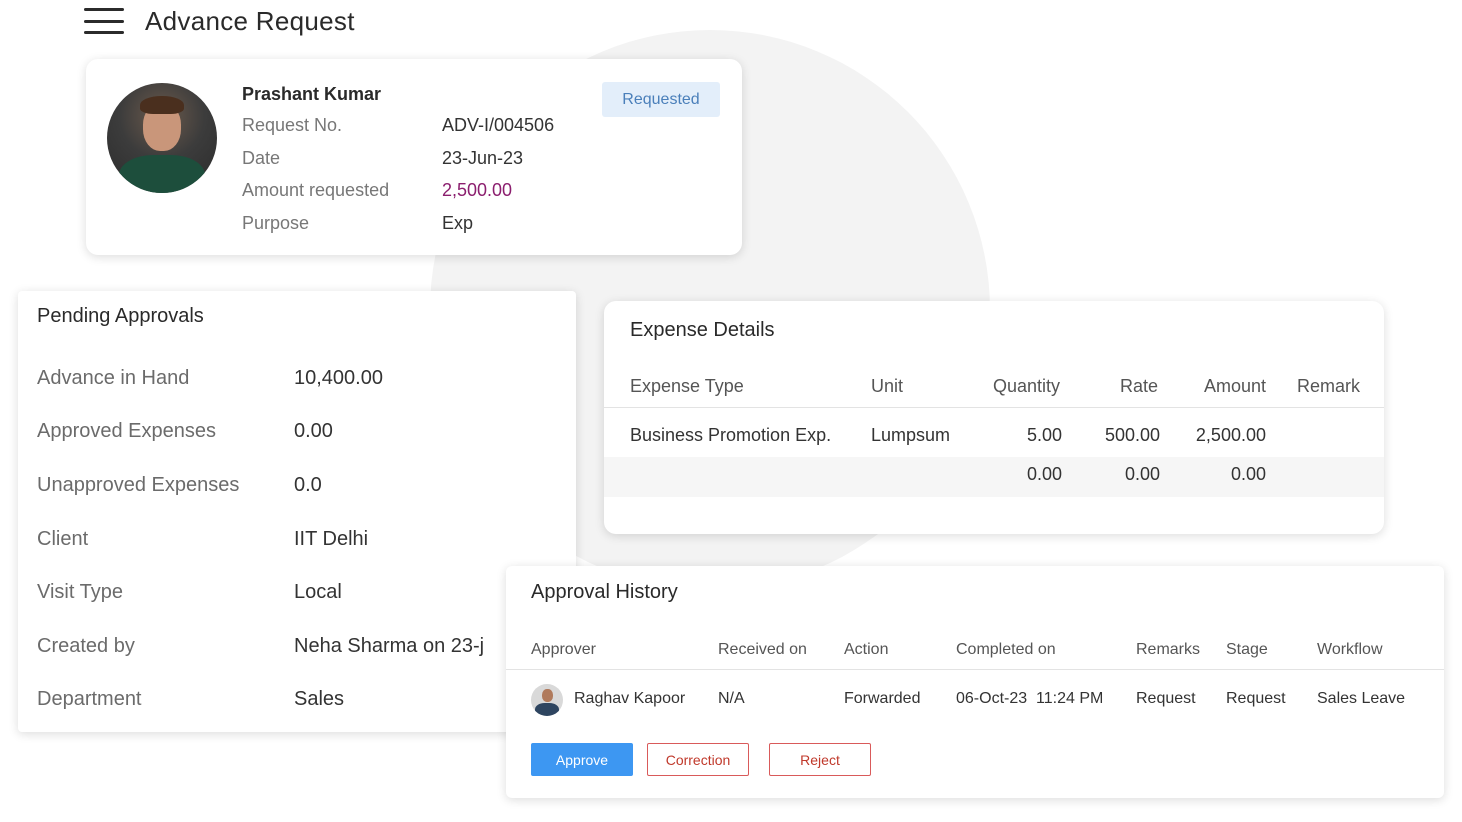 The width and height of the screenshot is (1462, 822). I want to click on col-amount: Amount, so click(1234, 386).